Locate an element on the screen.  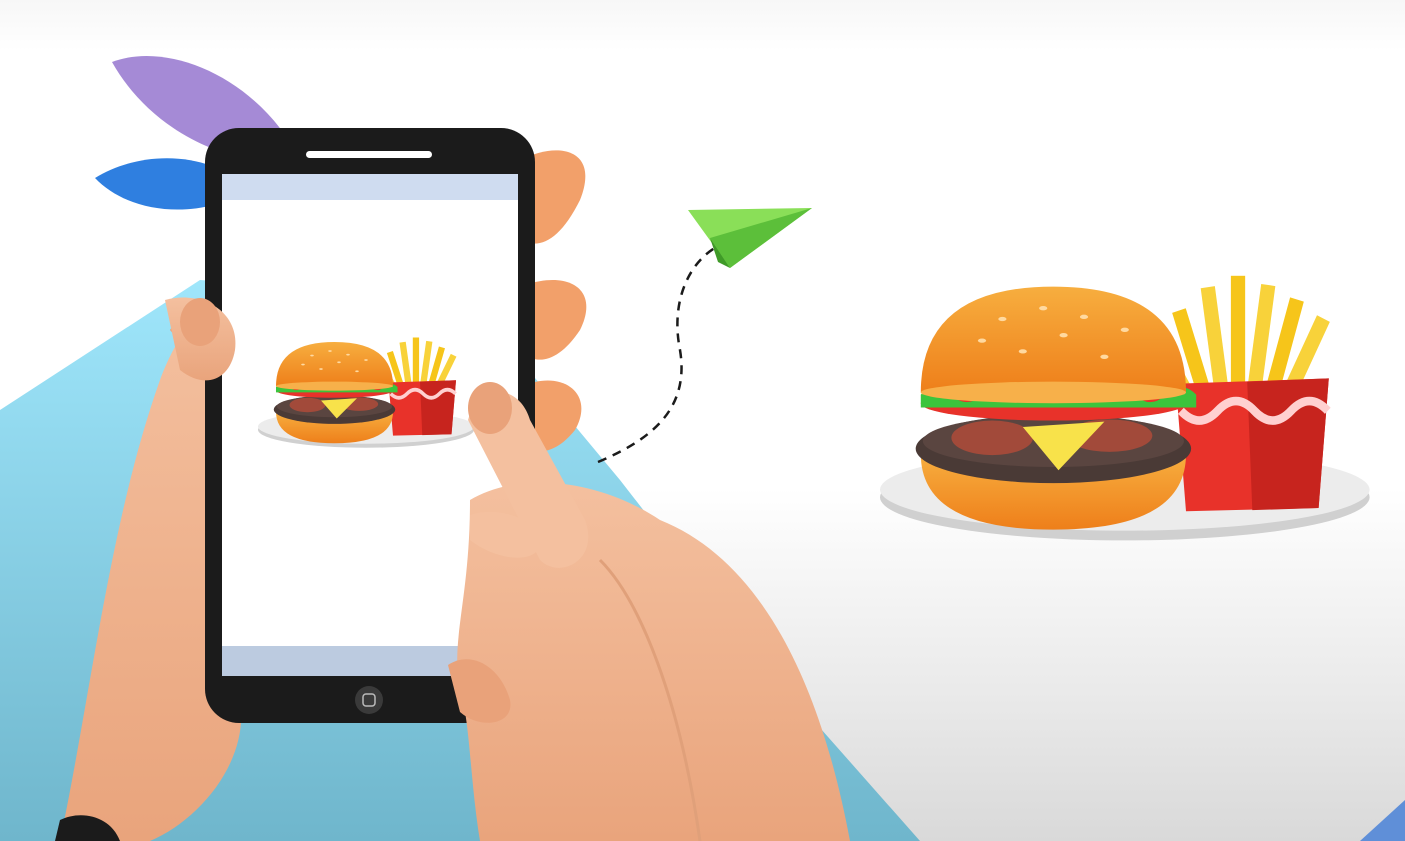
corner-shape is located at coordinates (1382, 820).